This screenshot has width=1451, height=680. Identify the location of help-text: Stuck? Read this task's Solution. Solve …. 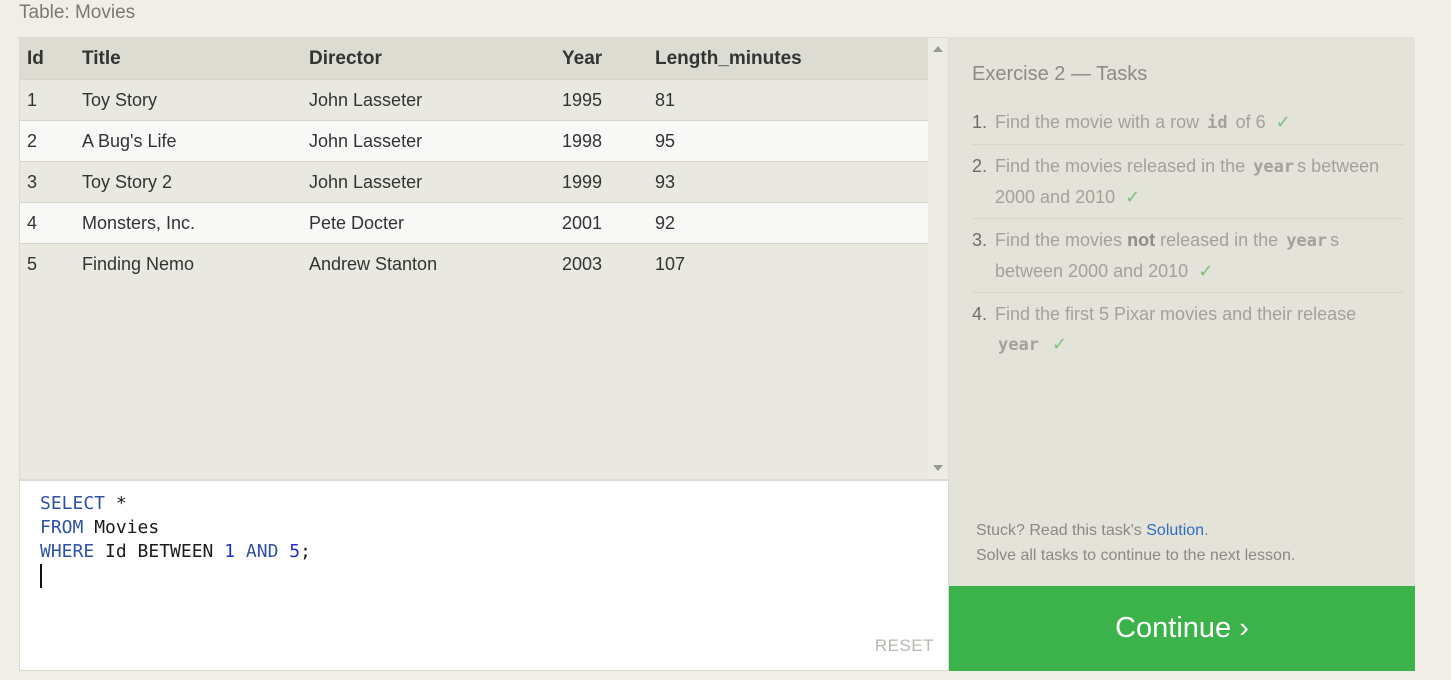
(1135, 543).